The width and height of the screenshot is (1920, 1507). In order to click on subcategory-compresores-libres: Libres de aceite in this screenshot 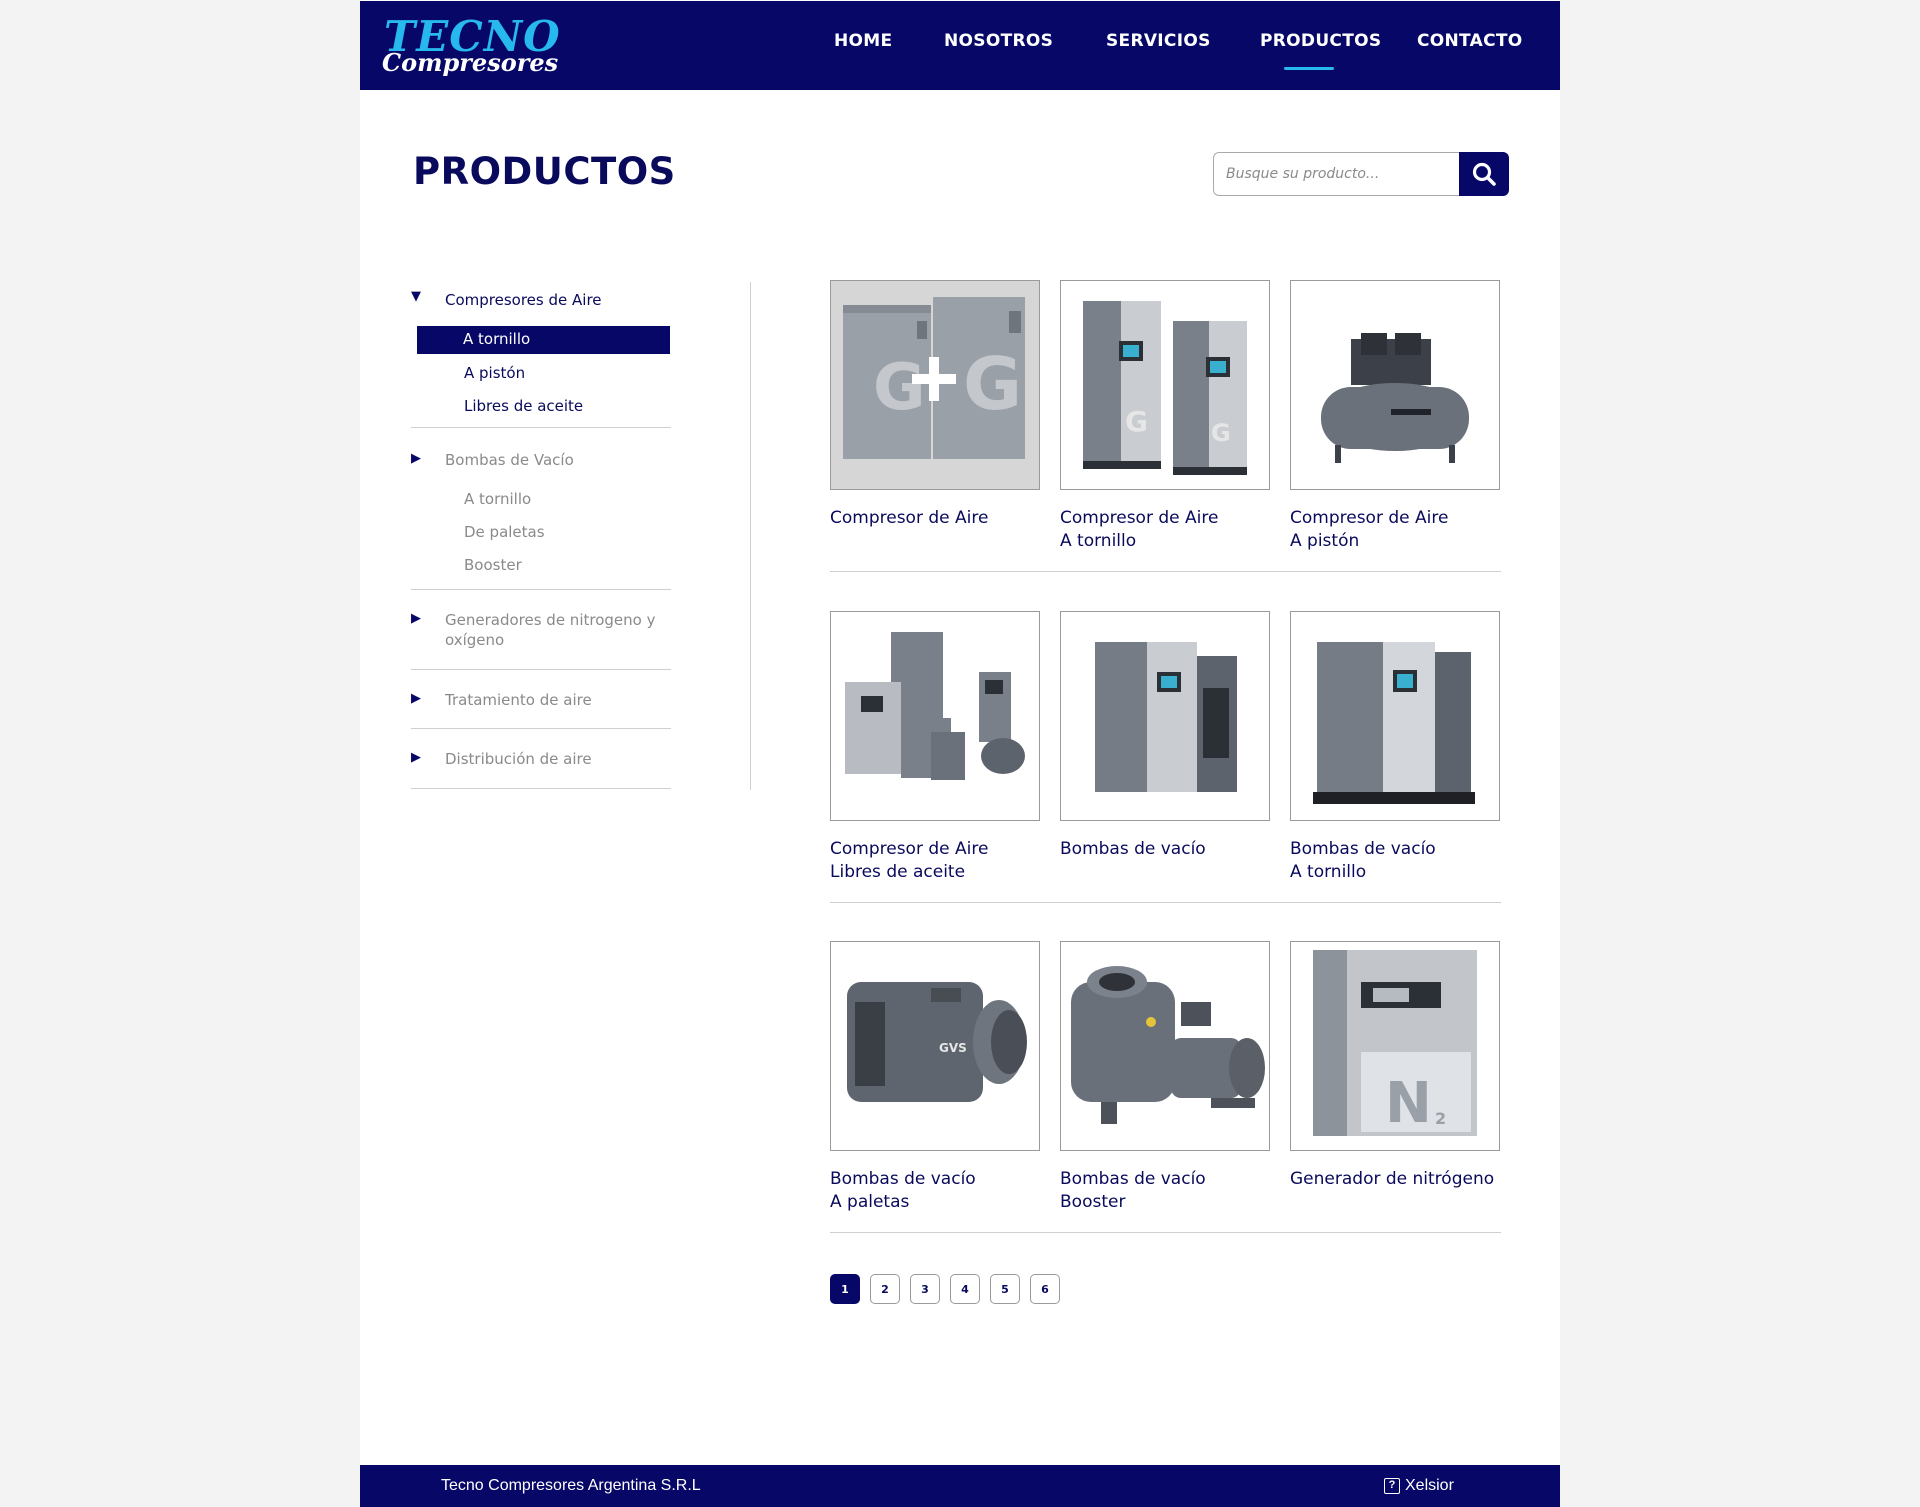, I will do `click(523, 406)`.